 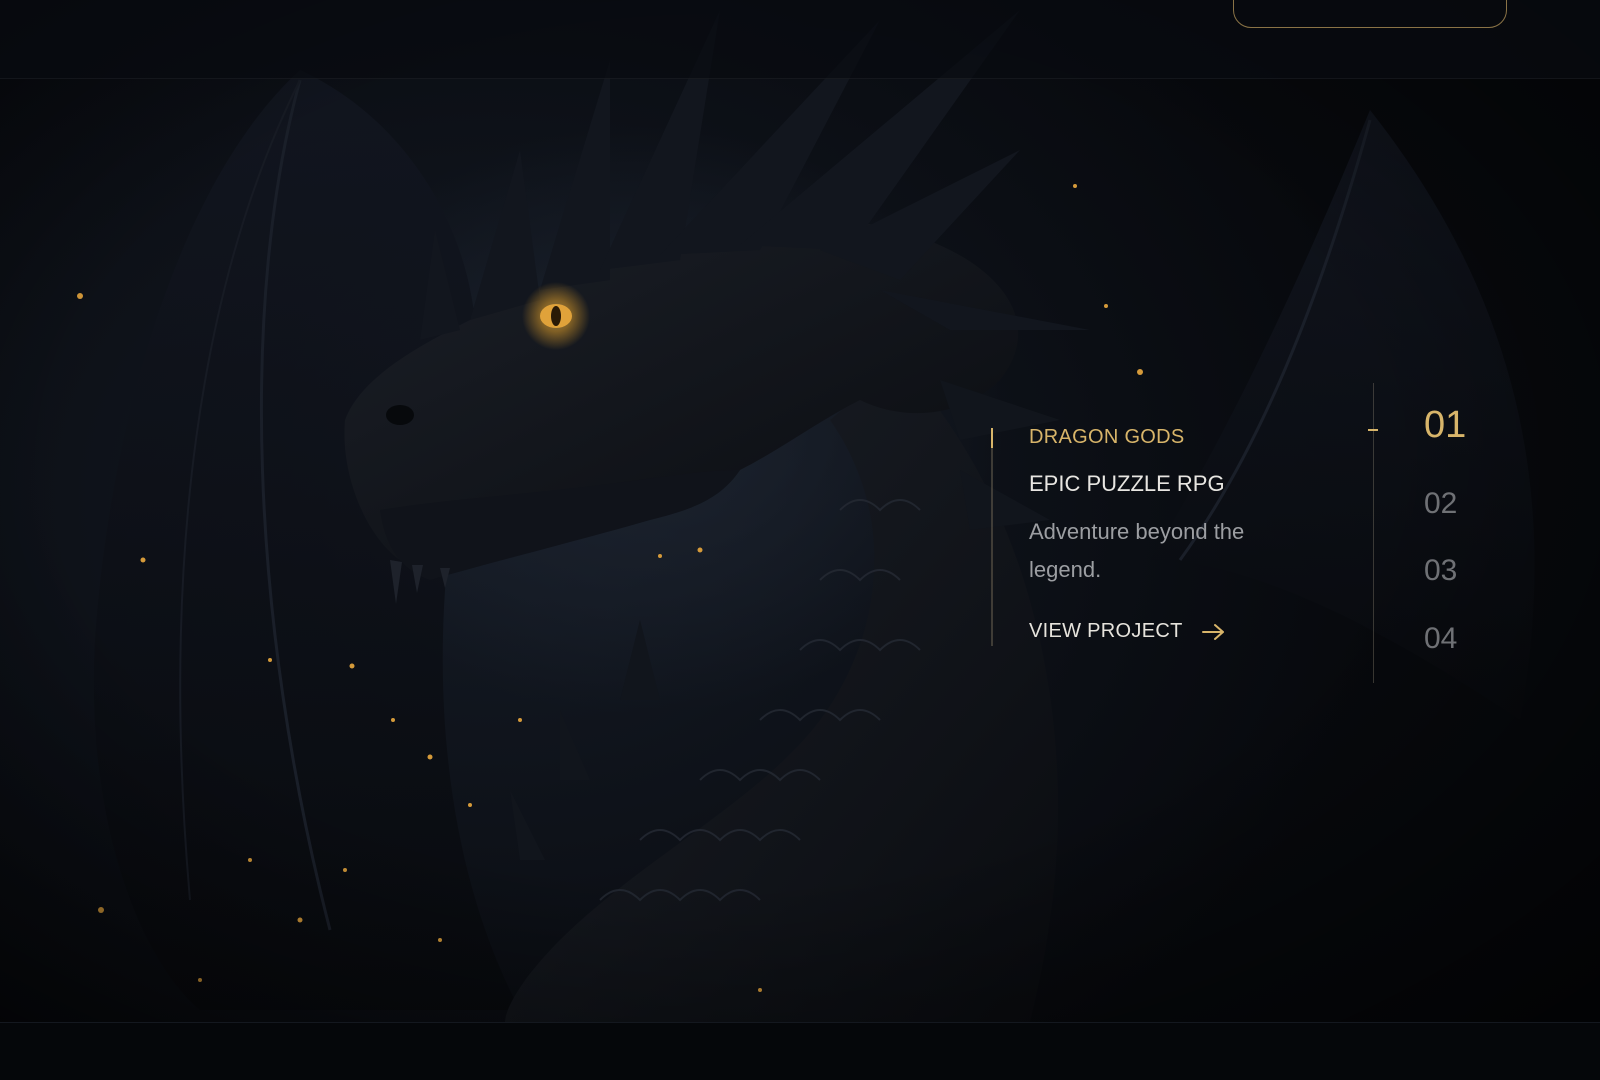 What do you see at coordinates (1107, 437) in the screenshot?
I see `project-eyebrow: DRAGON GODS` at bounding box center [1107, 437].